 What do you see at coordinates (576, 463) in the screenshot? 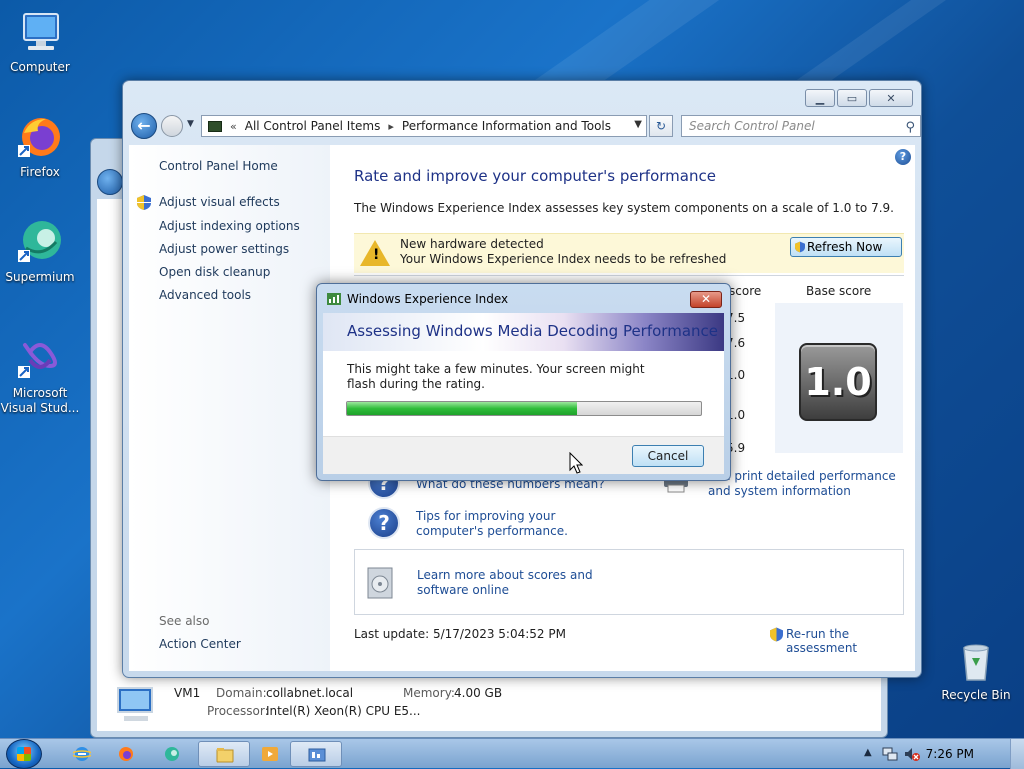
I see `mouse-cursor-icon` at bounding box center [576, 463].